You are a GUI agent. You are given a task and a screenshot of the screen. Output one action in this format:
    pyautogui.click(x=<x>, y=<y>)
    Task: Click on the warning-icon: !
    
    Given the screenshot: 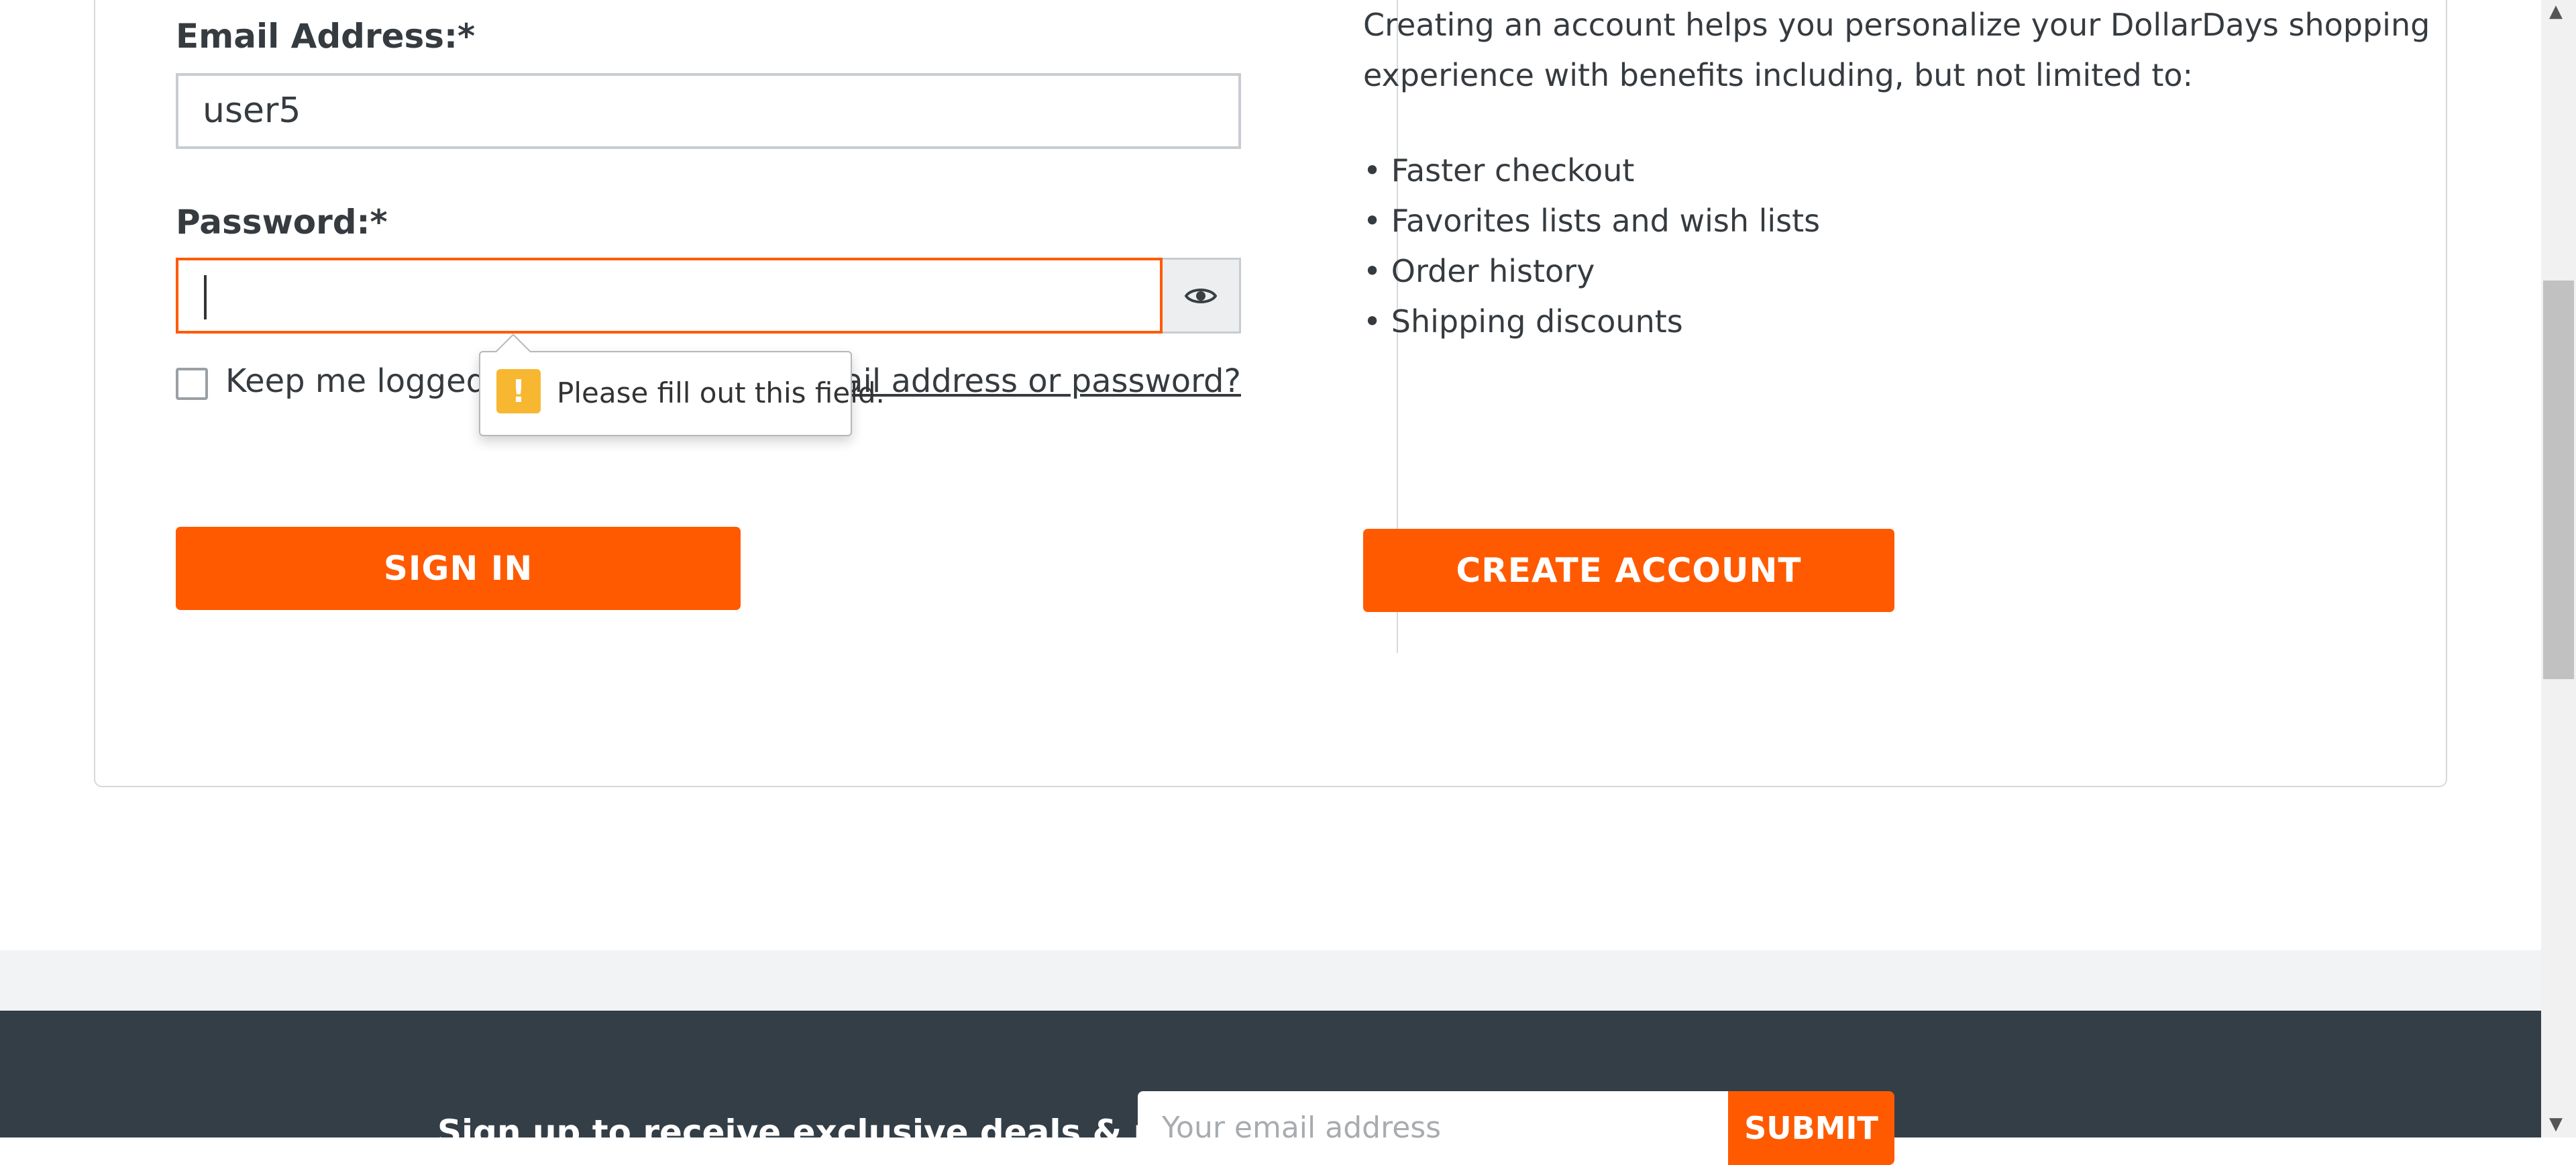 What is the action you would take?
    pyautogui.click(x=518, y=391)
    